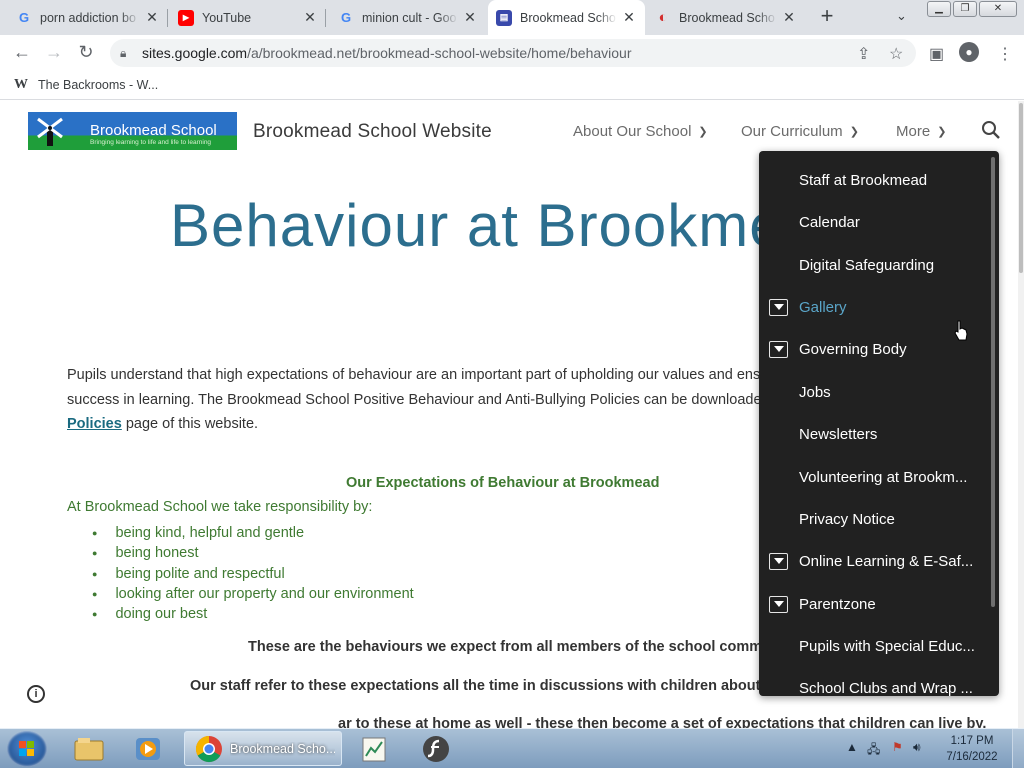 The image size is (1024, 772). I want to click on nav-label: About Our School, so click(632, 131).